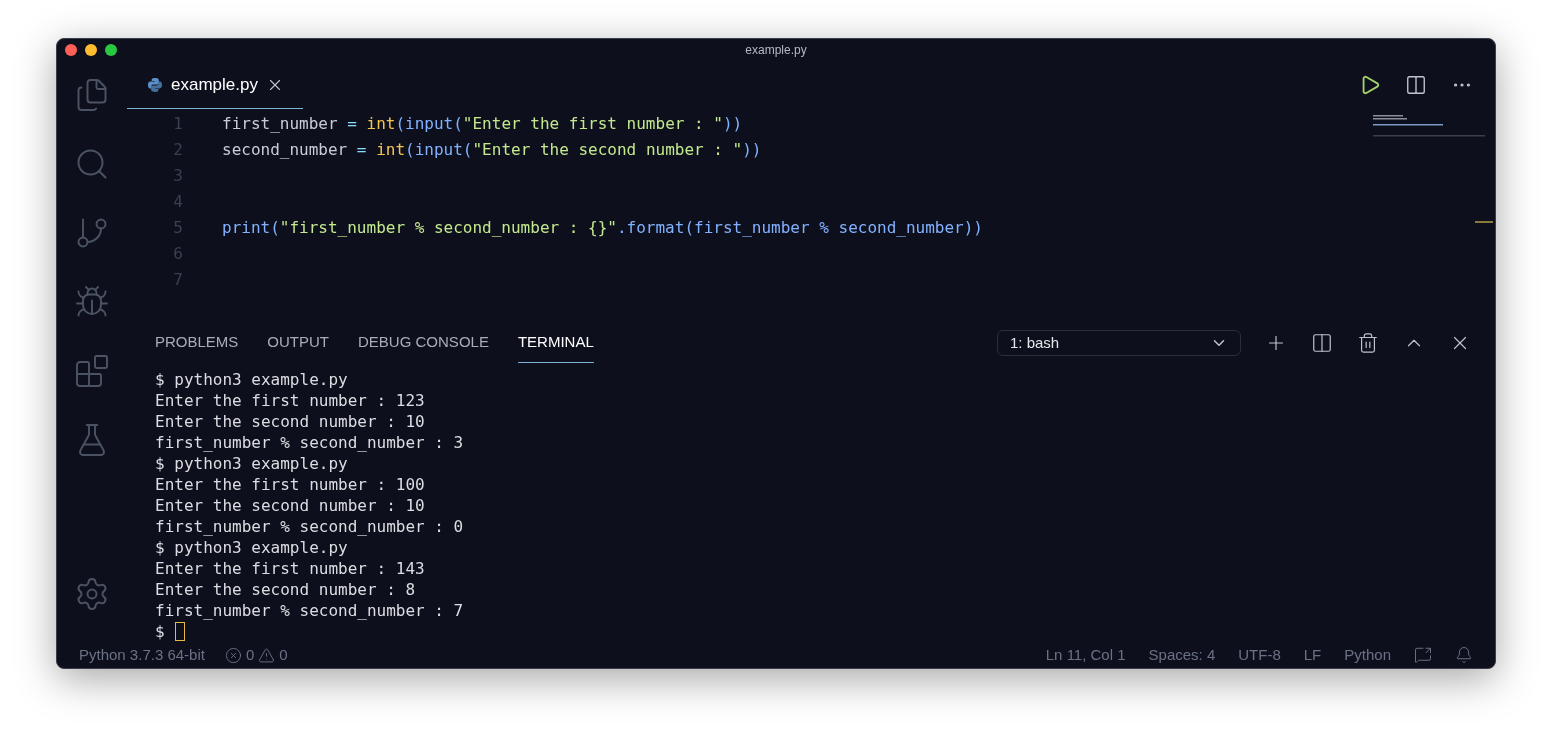 This screenshot has width=1552, height=744. Describe the element at coordinates (309, 526) in the screenshot. I see `terminal-line: first_number % second_number : 0` at that location.